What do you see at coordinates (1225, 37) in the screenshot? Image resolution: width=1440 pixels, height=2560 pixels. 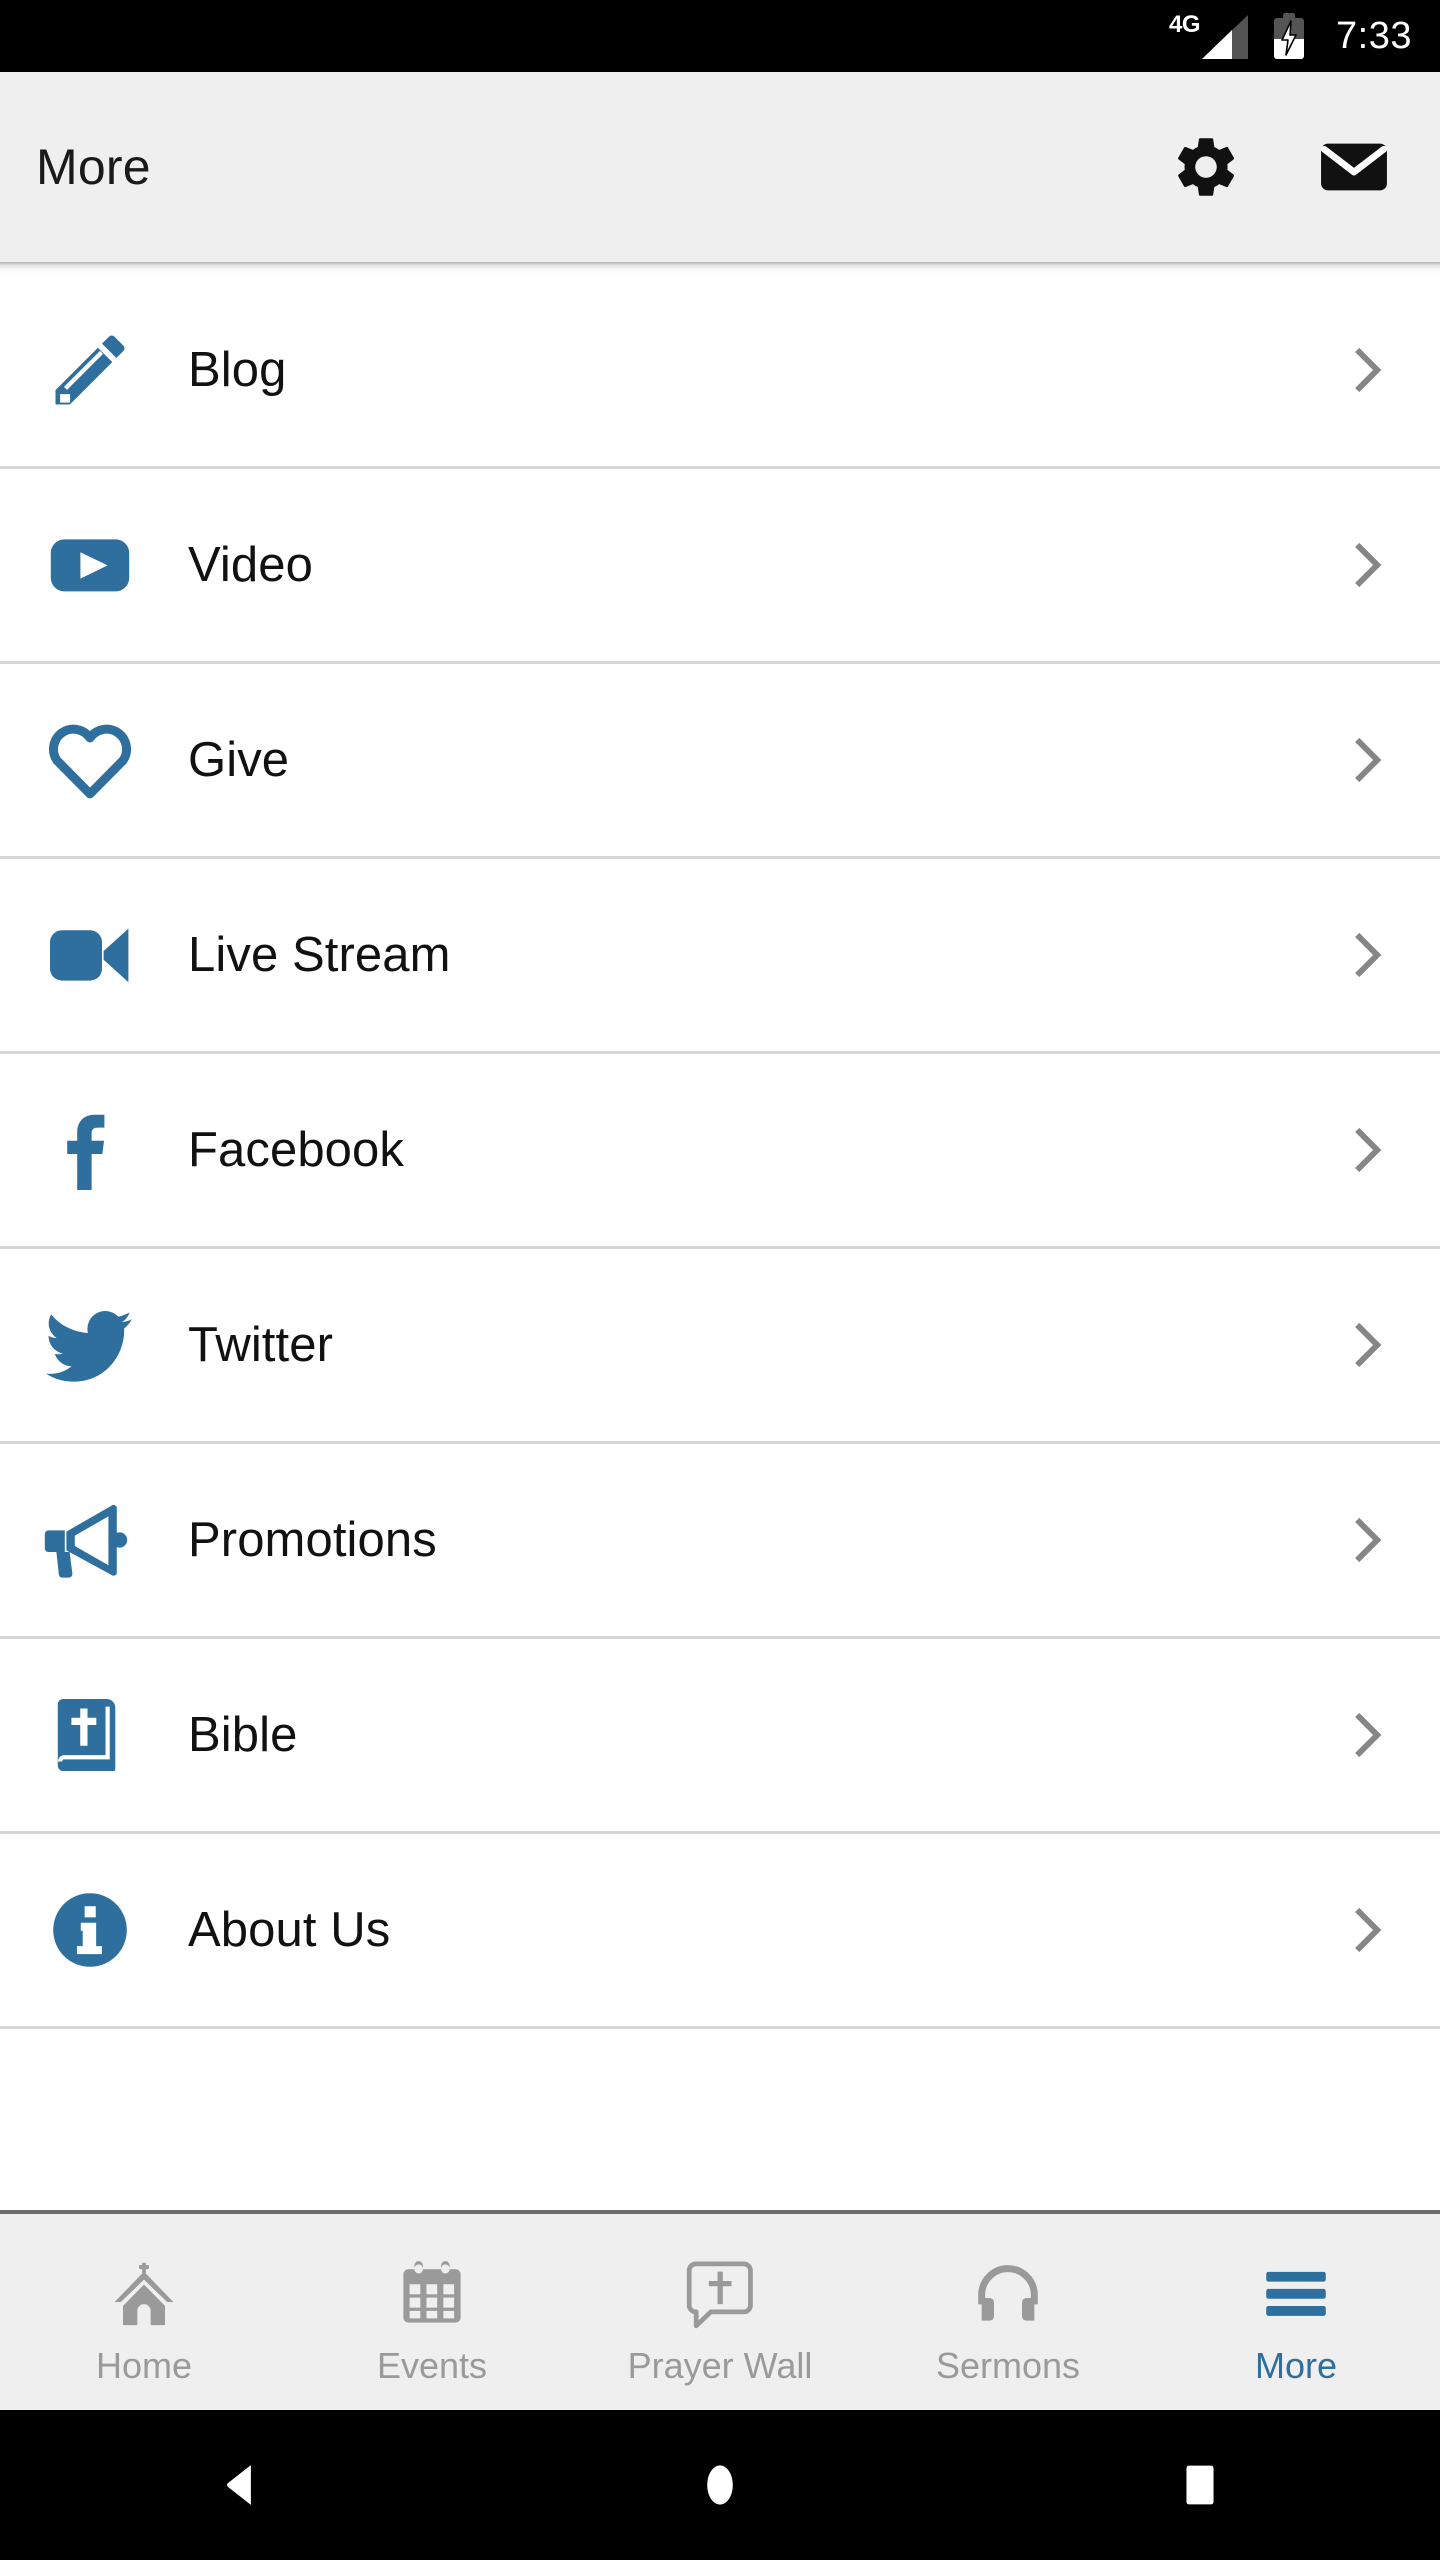 I see `signal-bars-icon` at bounding box center [1225, 37].